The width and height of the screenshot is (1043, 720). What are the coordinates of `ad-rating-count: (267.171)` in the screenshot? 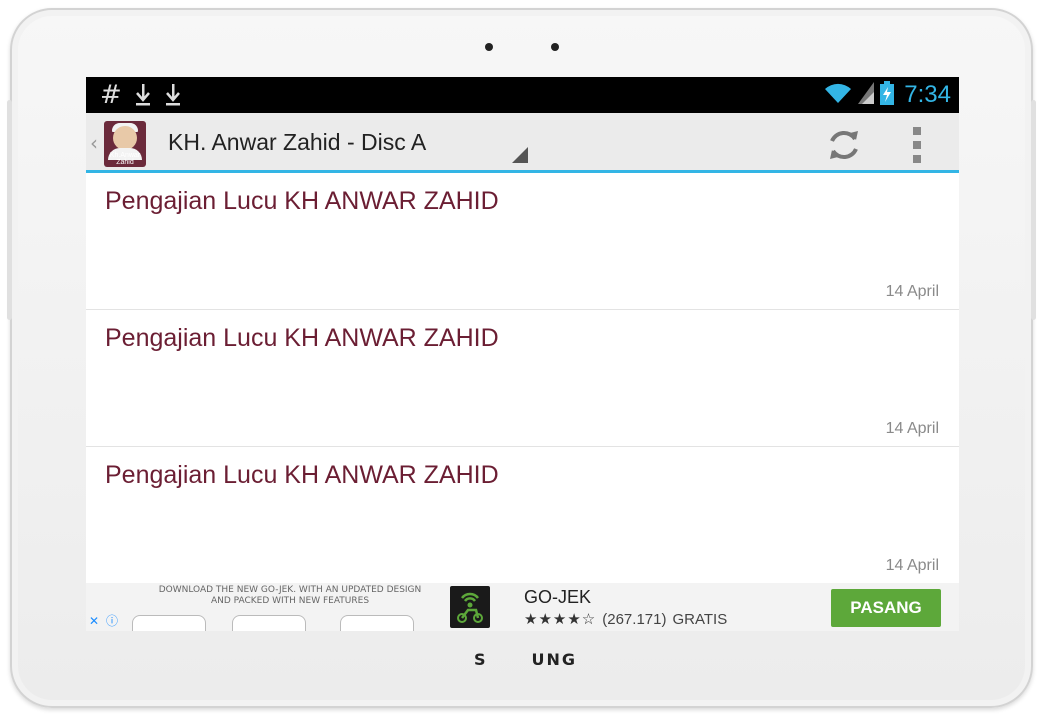 It's located at (634, 619).